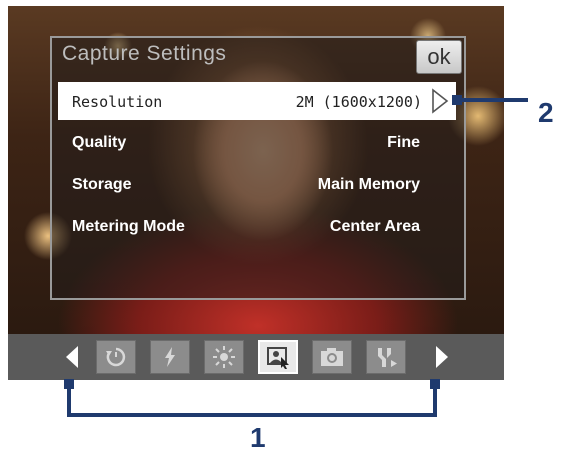 Image resolution: width=565 pixels, height=456 pixels. I want to click on self-timer-icon, so click(116, 357).